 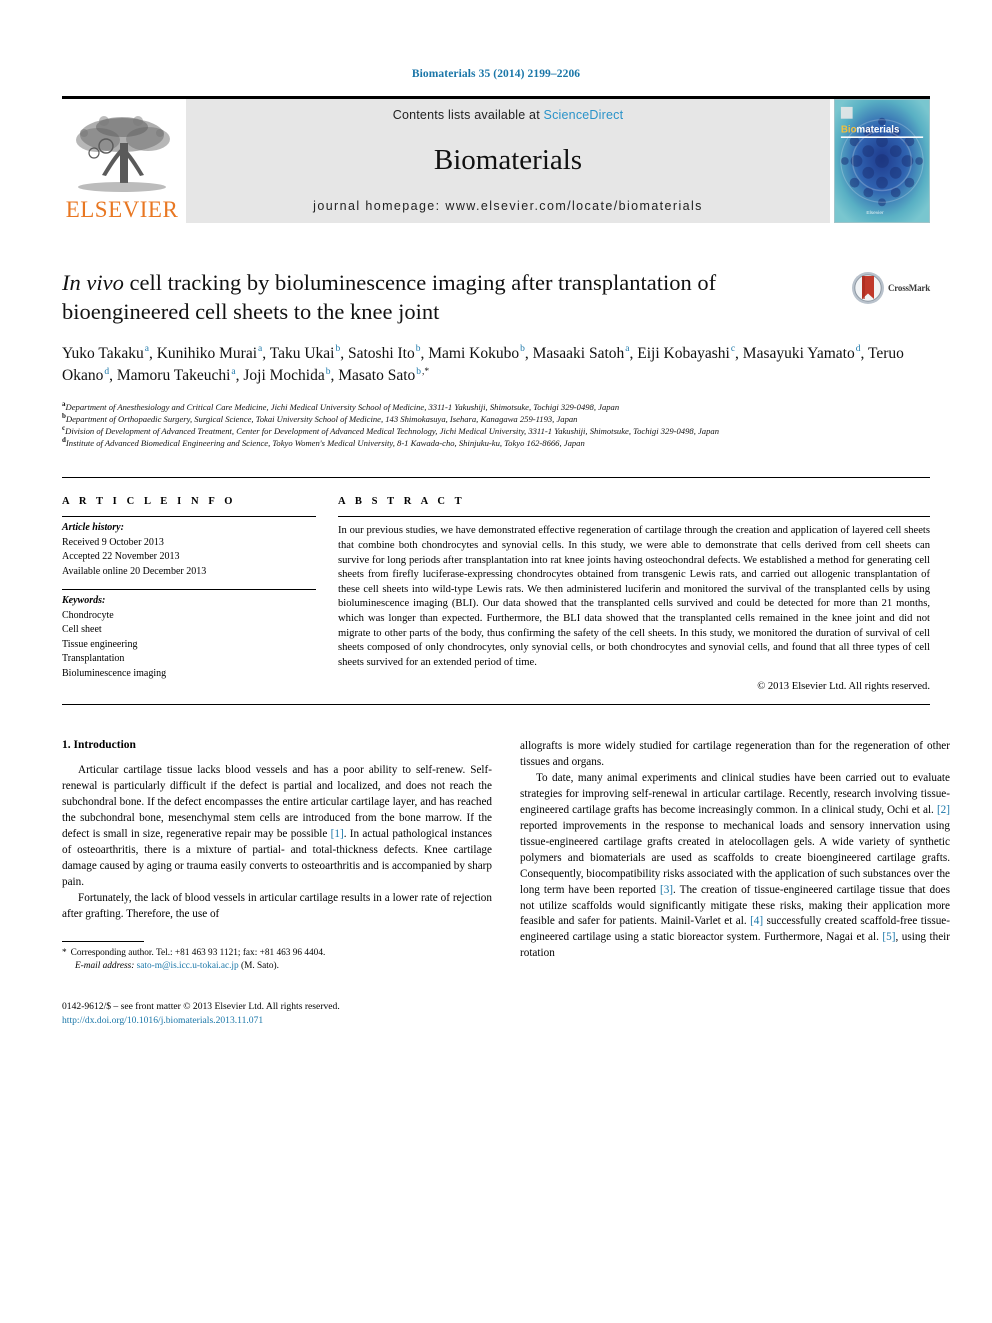 What do you see at coordinates (93, 659) in the screenshot?
I see `keyword-item: Transplantation` at bounding box center [93, 659].